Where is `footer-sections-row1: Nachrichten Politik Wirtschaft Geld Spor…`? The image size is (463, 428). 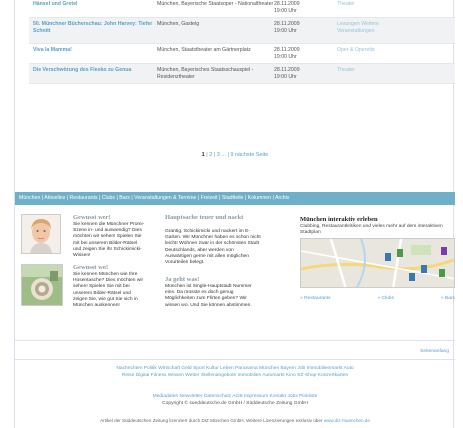 footer-sections-row1: Nachrichten Politik Wirtschaft Geld Spor… is located at coordinates (235, 369).